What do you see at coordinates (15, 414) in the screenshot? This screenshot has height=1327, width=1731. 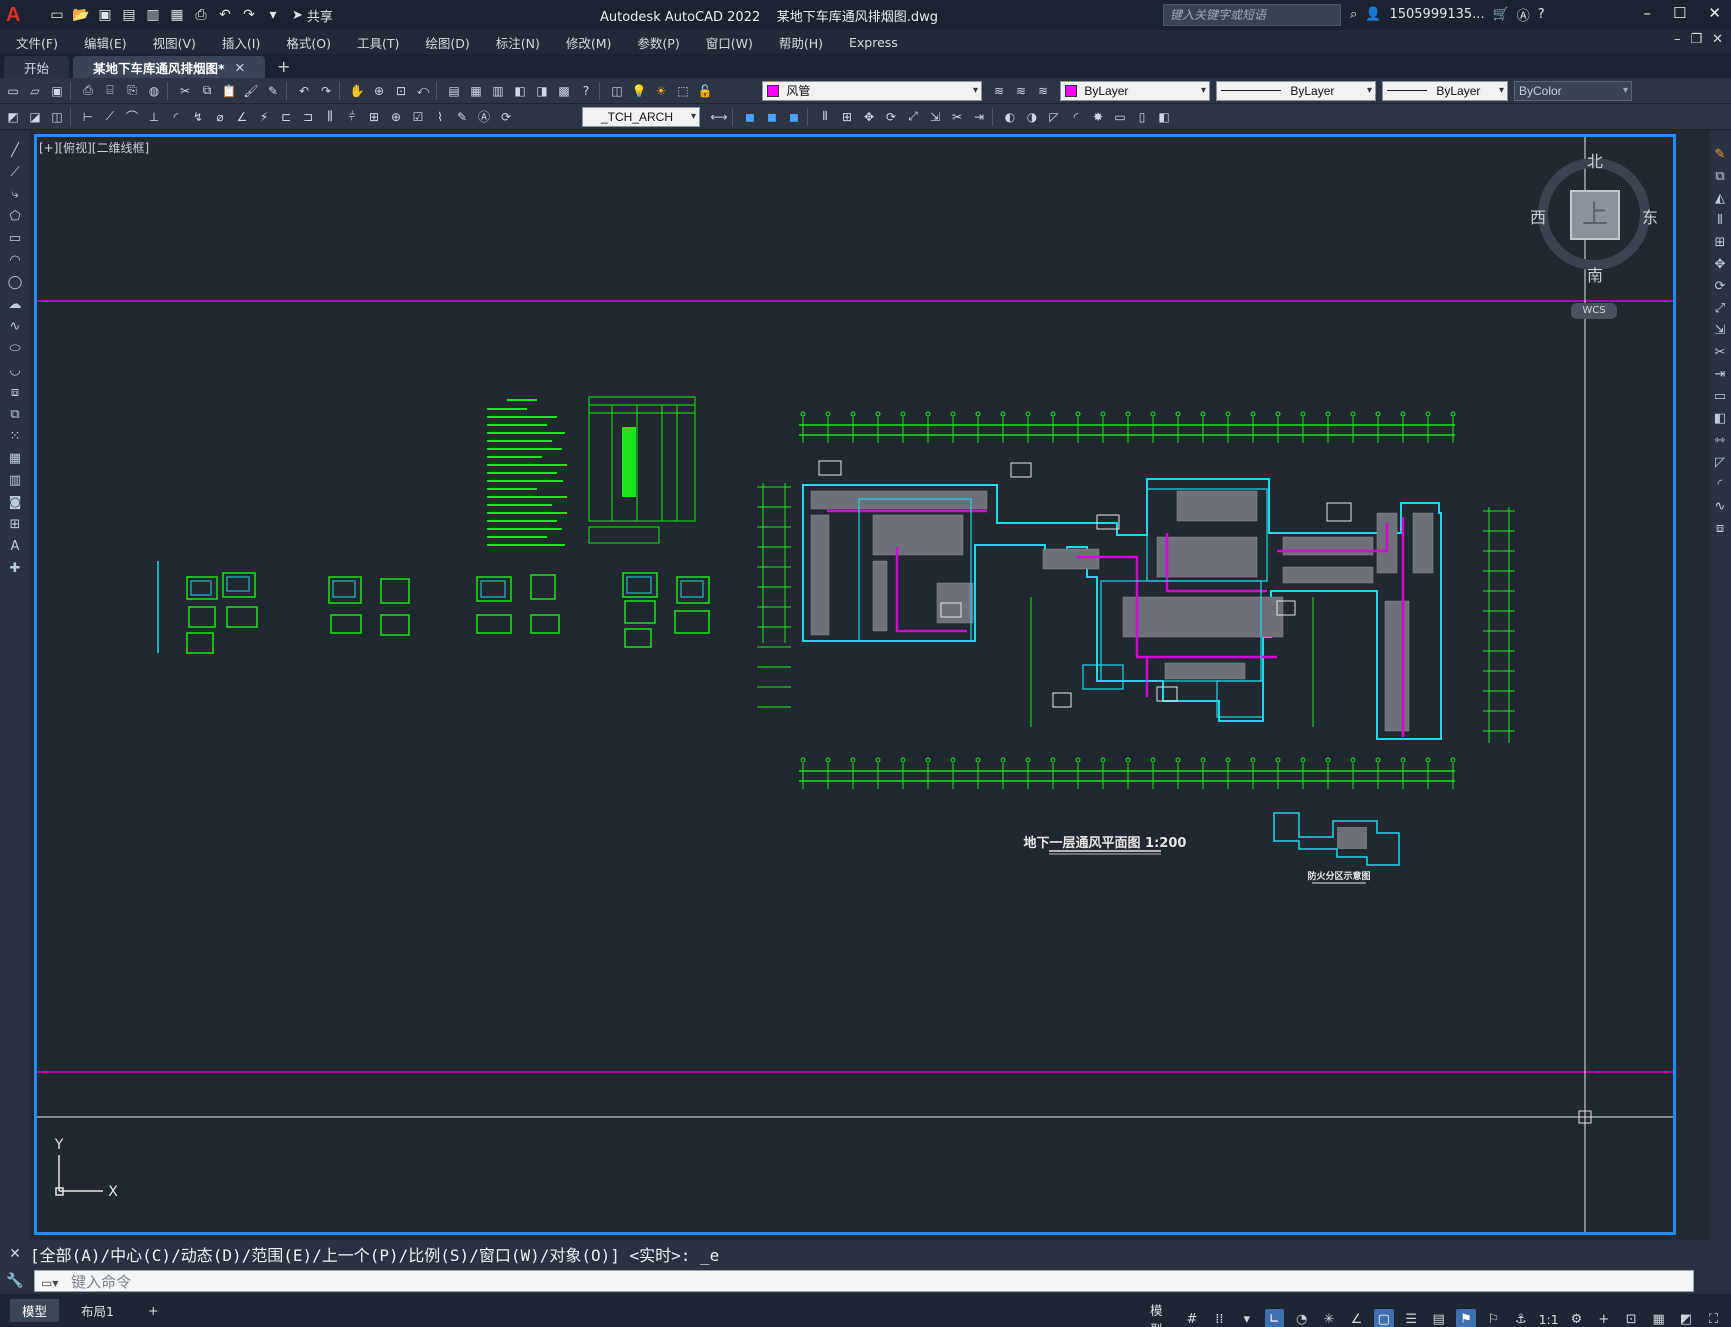 I see `make-block-icon: ⧉` at bounding box center [15, 414].